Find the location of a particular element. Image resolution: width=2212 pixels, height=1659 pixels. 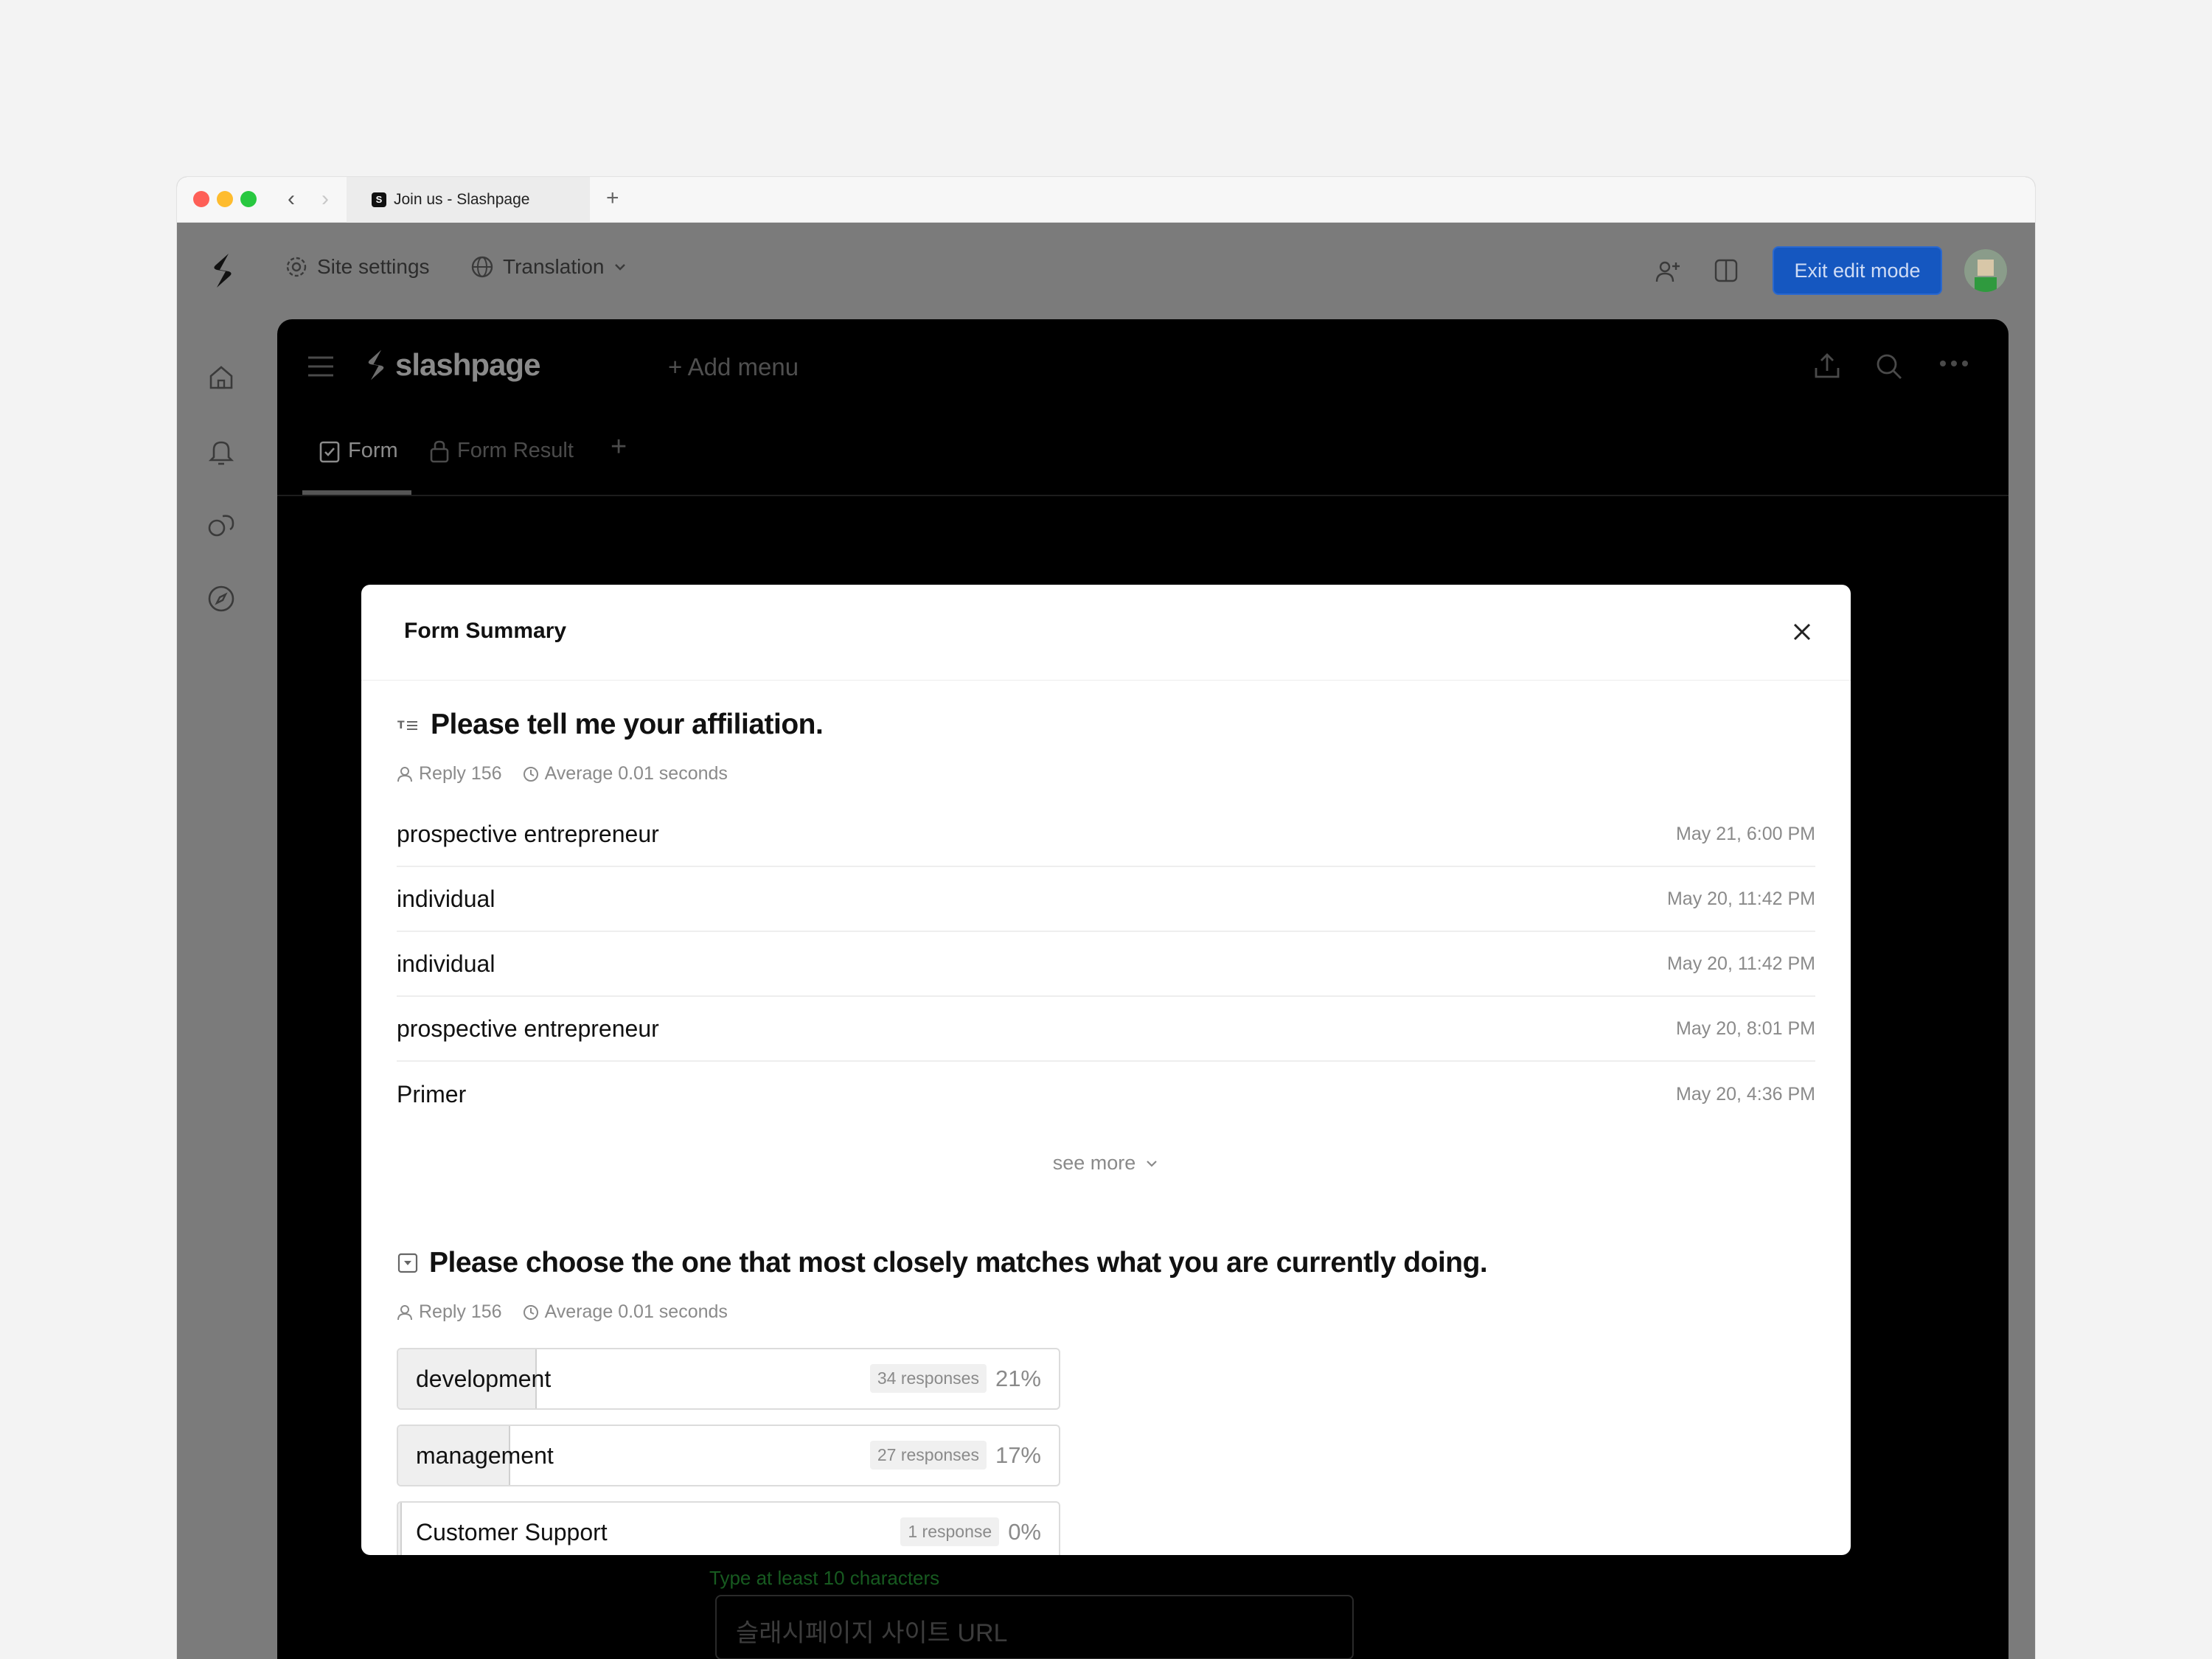

close-icon is located at coordinates (1802, 632).